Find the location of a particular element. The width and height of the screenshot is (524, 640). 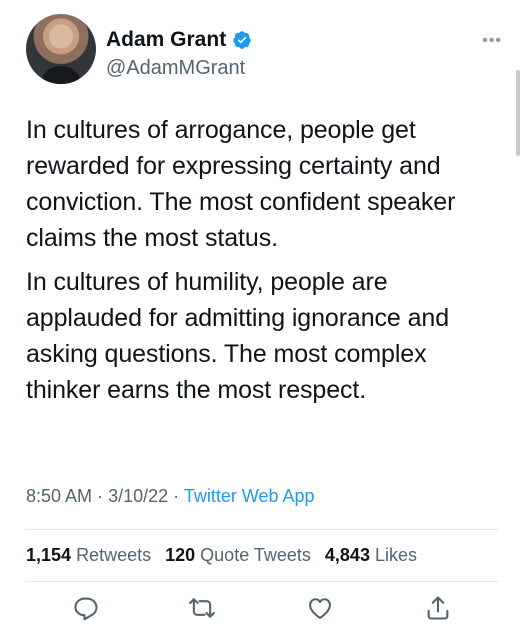

quote-tweets-count: 120 is located at coordinates (180, 555).